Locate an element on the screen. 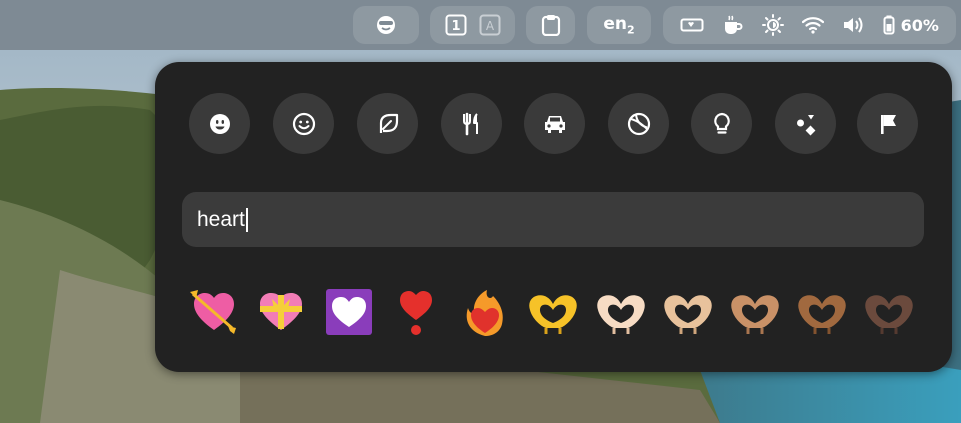 This screenshot has width=961, height=423. emoji-heart-hands-light is located at coordinates (621, 312).